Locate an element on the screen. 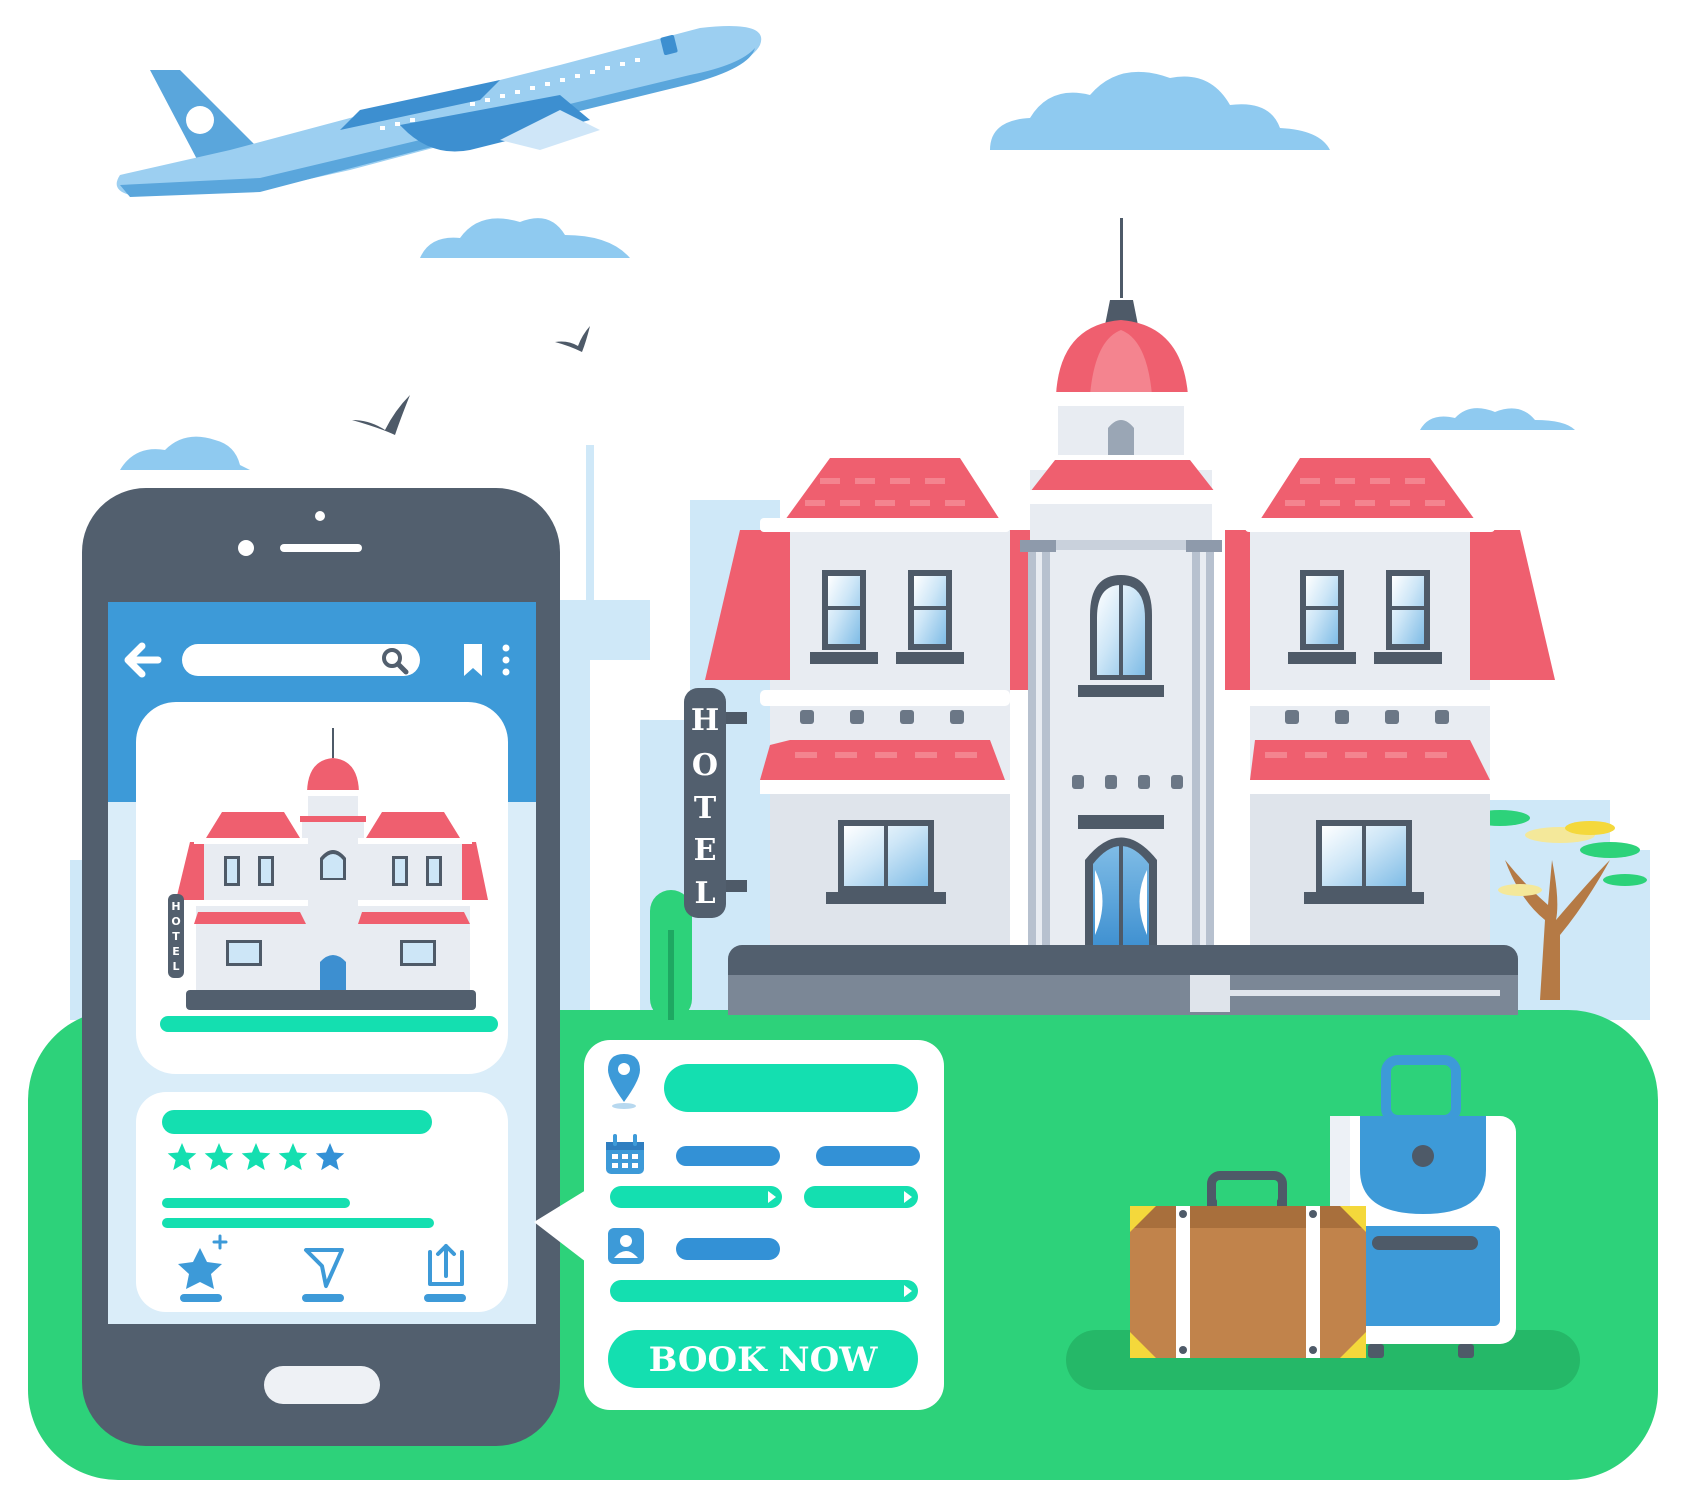  home-button is located at coordinates (322, 1385).